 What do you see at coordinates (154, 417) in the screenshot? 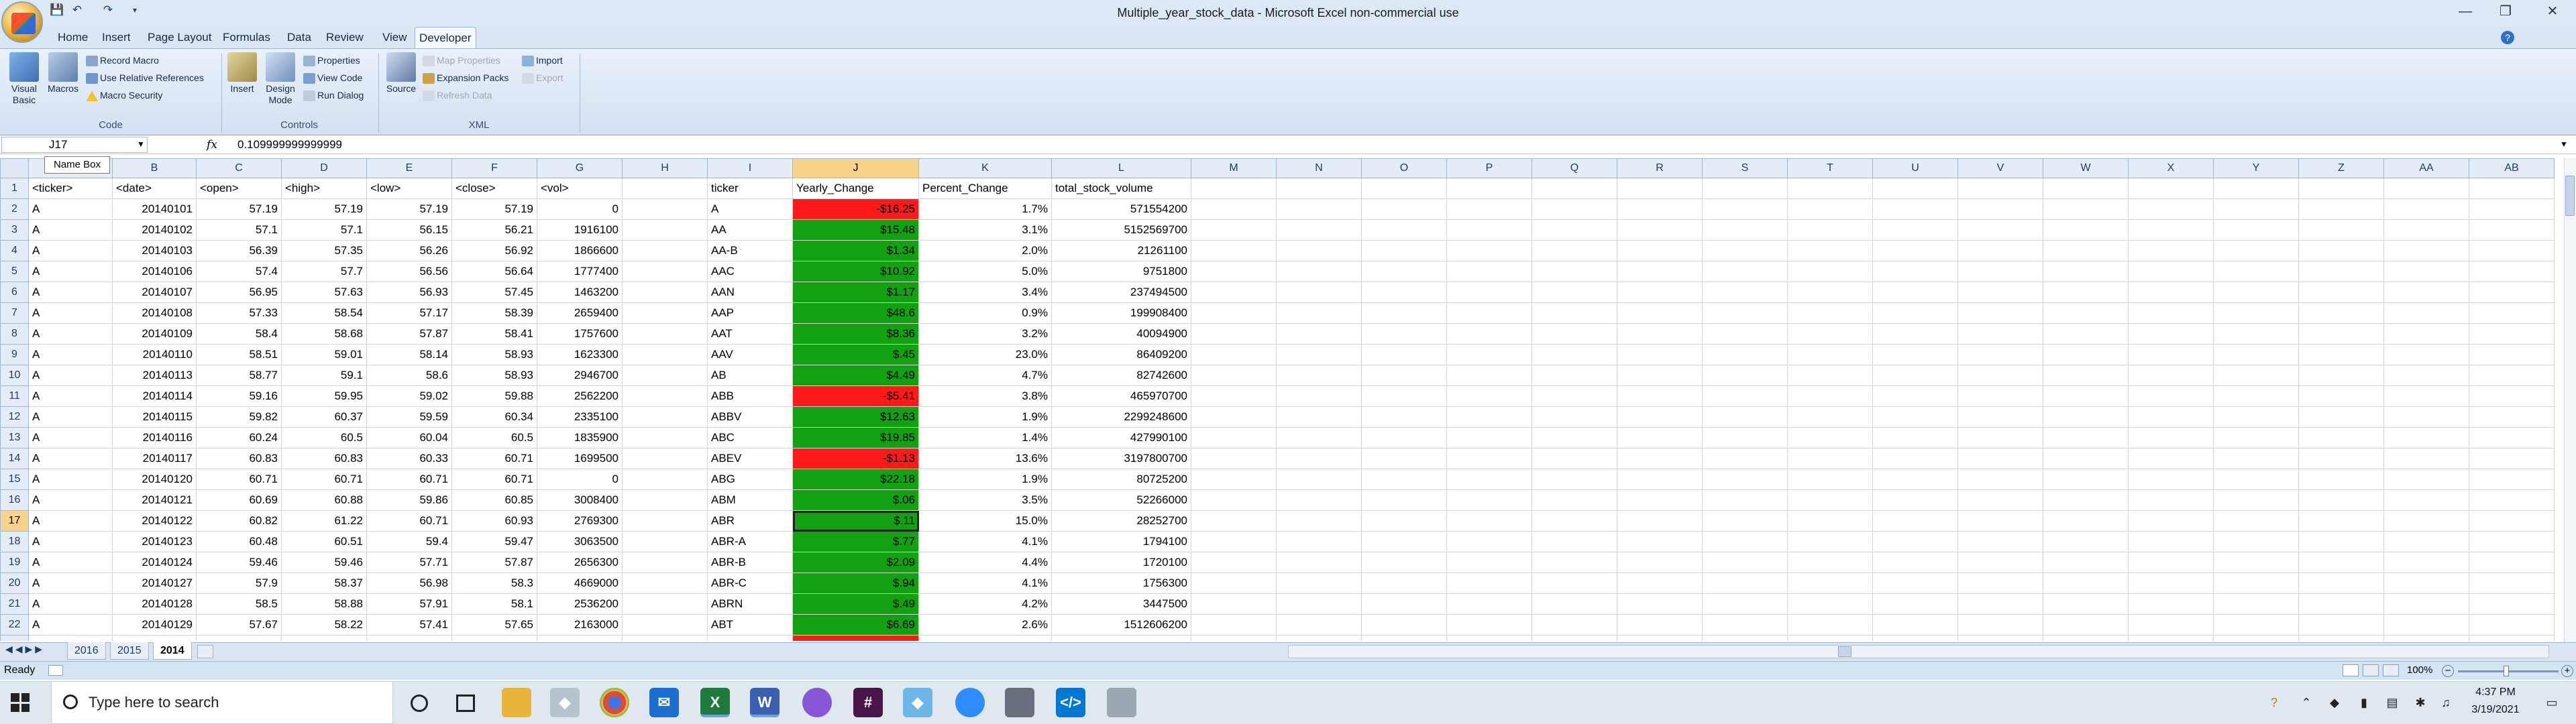
I see `cell-b12: 20140115` at bounding box center [154, 417].